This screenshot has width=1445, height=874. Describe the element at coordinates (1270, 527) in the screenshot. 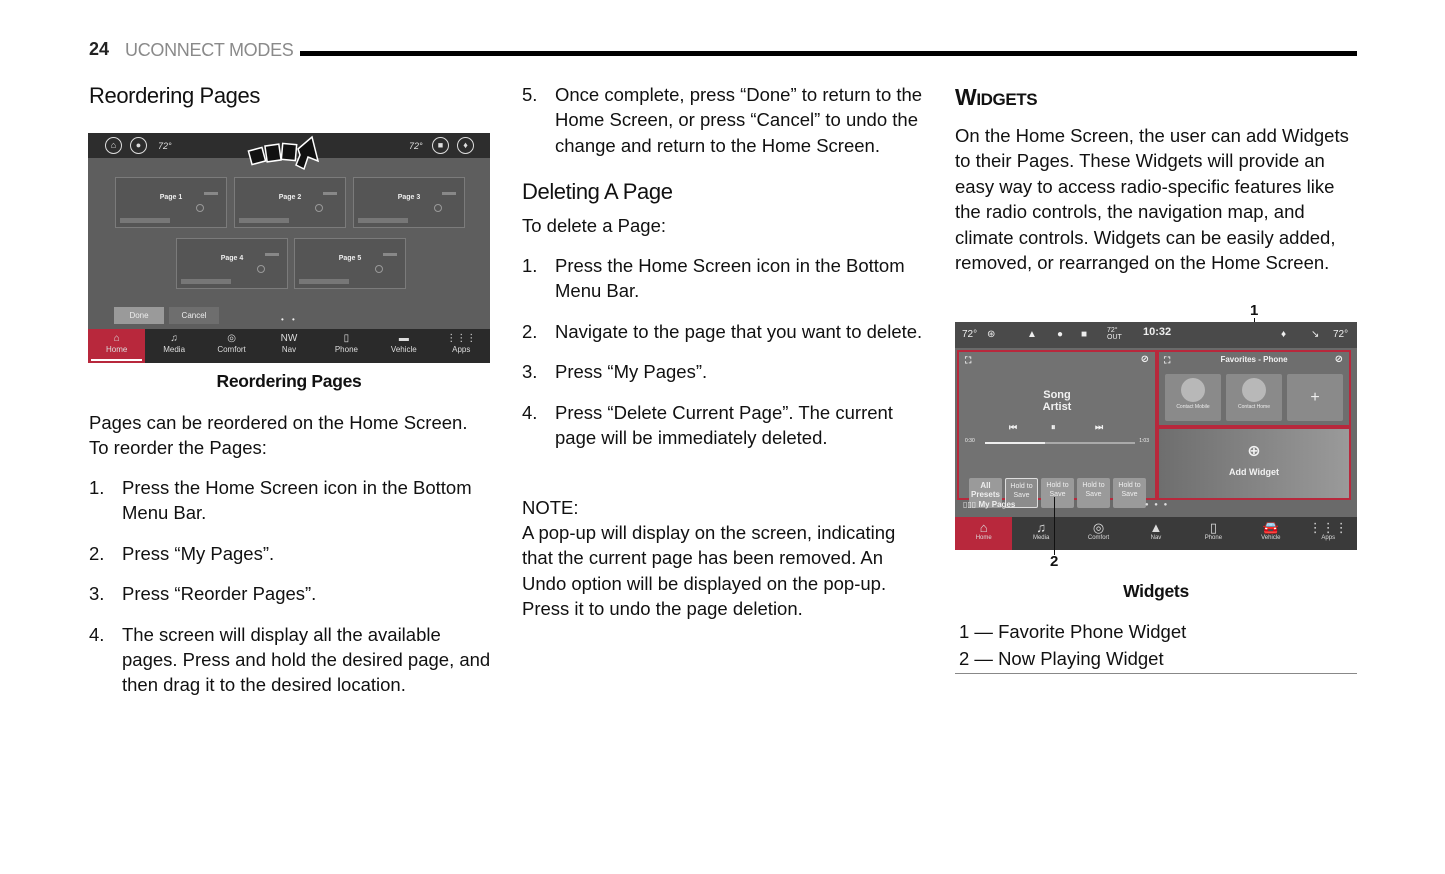

I see `vehicle-icon: 🚘` at that location.